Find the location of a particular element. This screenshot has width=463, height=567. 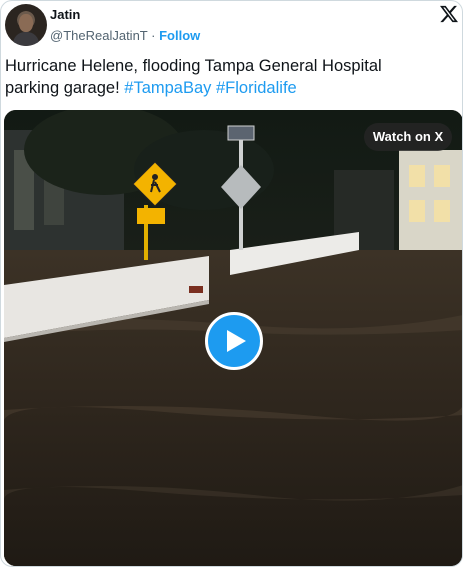

author-handle: @TheRealJatinT is located at coordinates (99, 35).